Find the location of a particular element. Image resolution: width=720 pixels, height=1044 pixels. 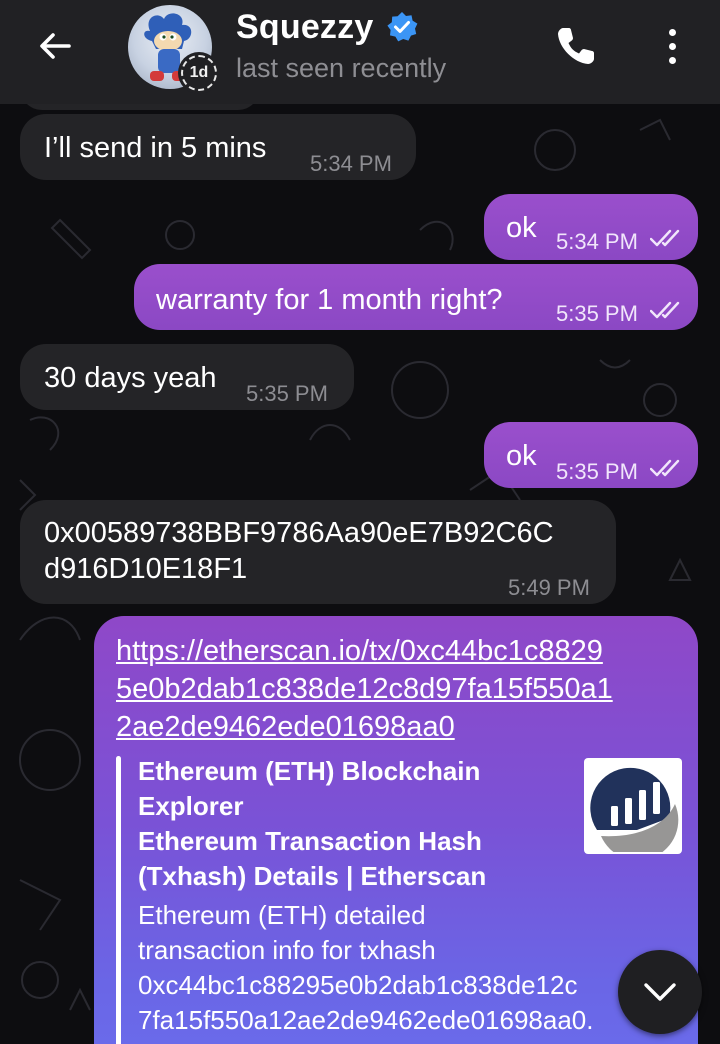

title-line: (Txhash) Details | Etherscan is located at coordinates (312, 876).